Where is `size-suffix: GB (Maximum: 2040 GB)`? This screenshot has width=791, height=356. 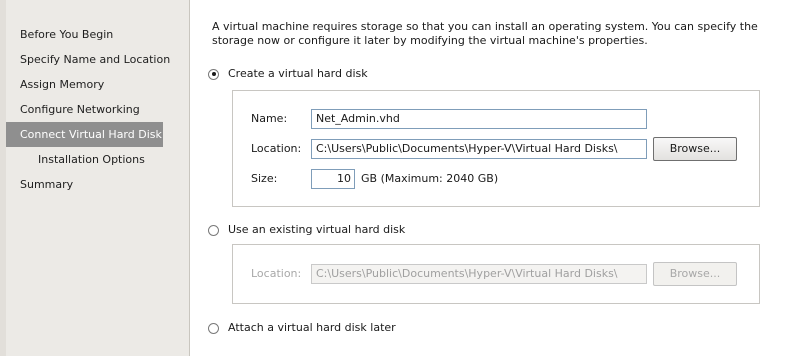 size-suffix: GB (Maximum: 2040 GB) is located at coordinates (430, 178).